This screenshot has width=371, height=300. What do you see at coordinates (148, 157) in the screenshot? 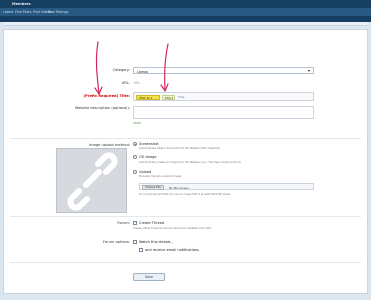
I see `option-og-image-label: OG Image` at bounding box center [148, 157].